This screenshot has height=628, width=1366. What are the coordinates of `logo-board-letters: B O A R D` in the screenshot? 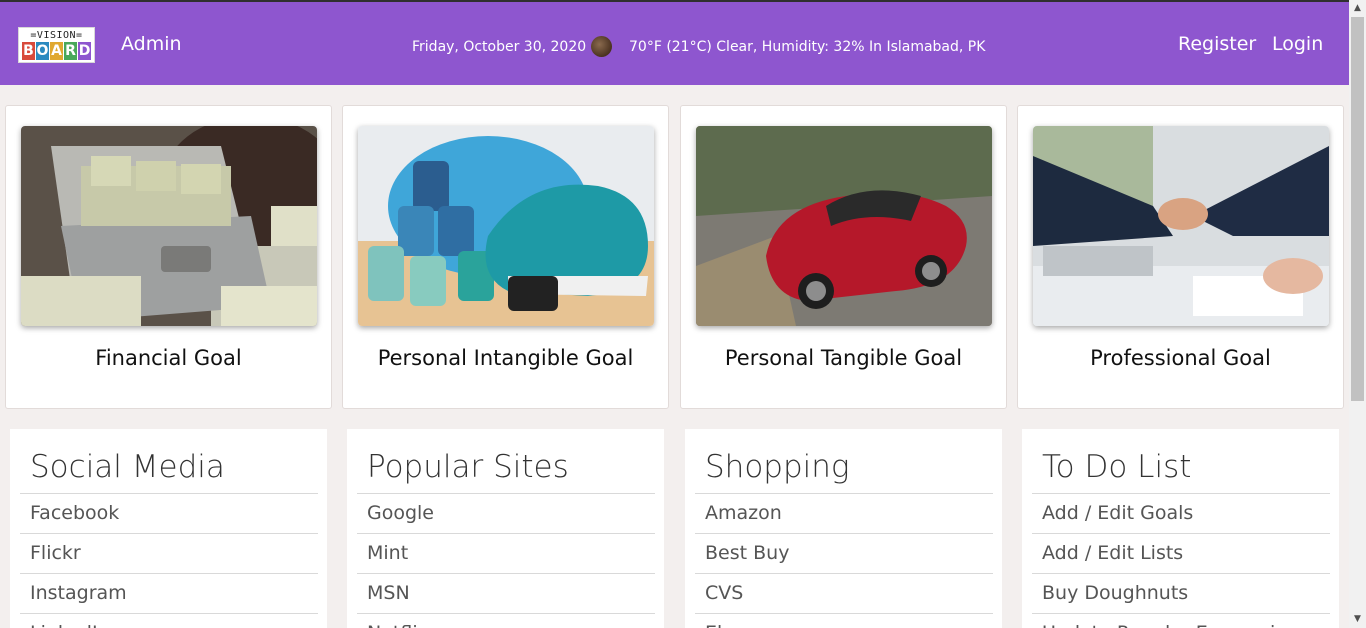 It's located at (57, 51).